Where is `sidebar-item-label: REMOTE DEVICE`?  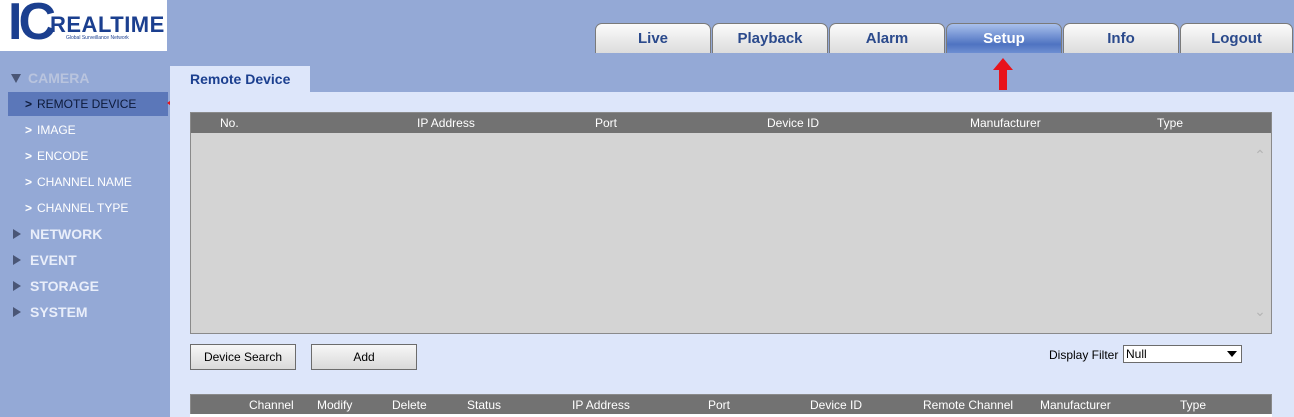
sidebar-item-label: REMOTE DEVICE is located at coordinates (87, 104).